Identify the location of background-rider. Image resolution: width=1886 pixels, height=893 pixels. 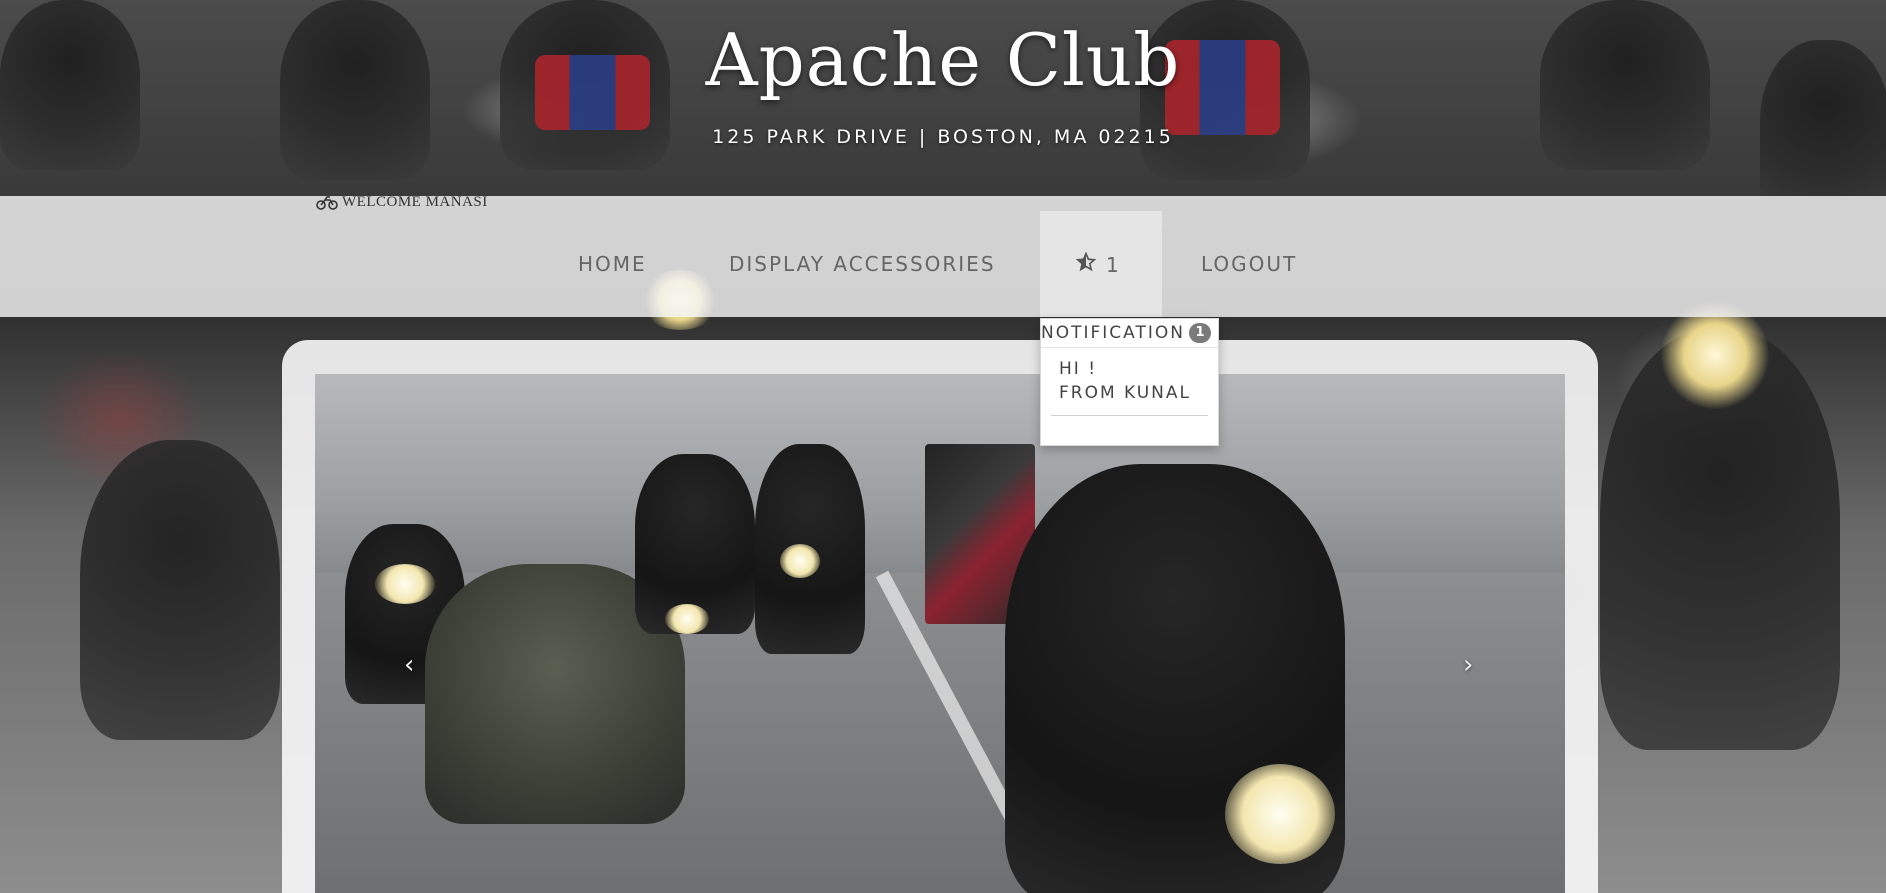
(180, 590).